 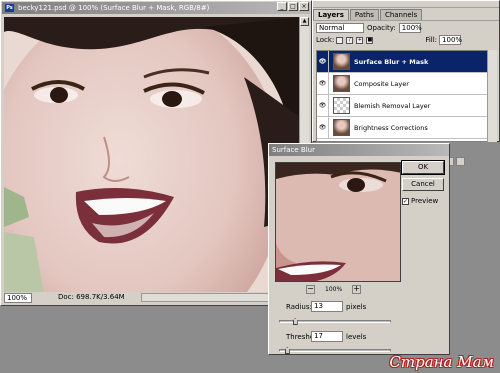 I want to click on cancel-button: Cancel, so click(x=423, y=184).